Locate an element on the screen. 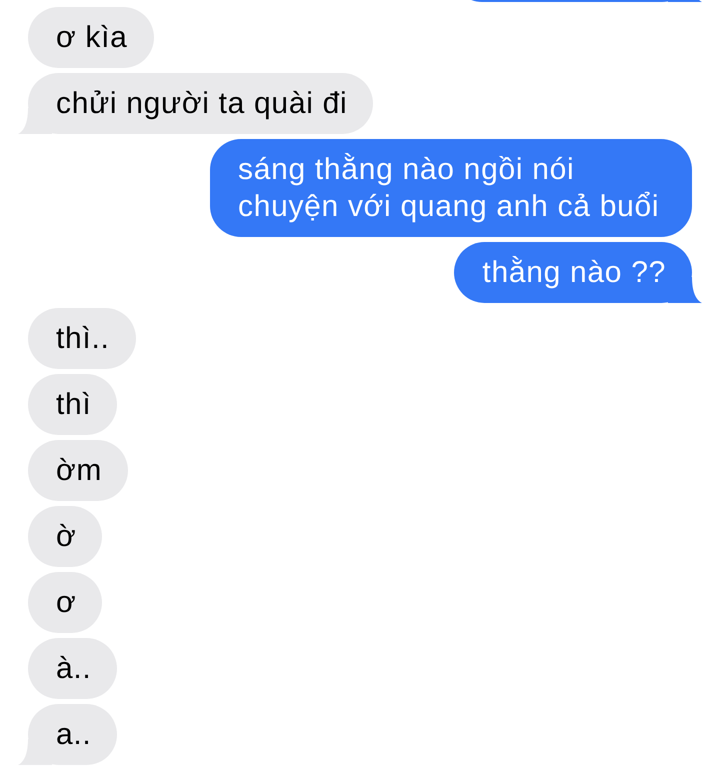 This screenshot has height=766, width=720. message-bubble: sáng thằng nào ngồi nói chuyện với quang anh cả buổi is located at coordinates (451, 188).